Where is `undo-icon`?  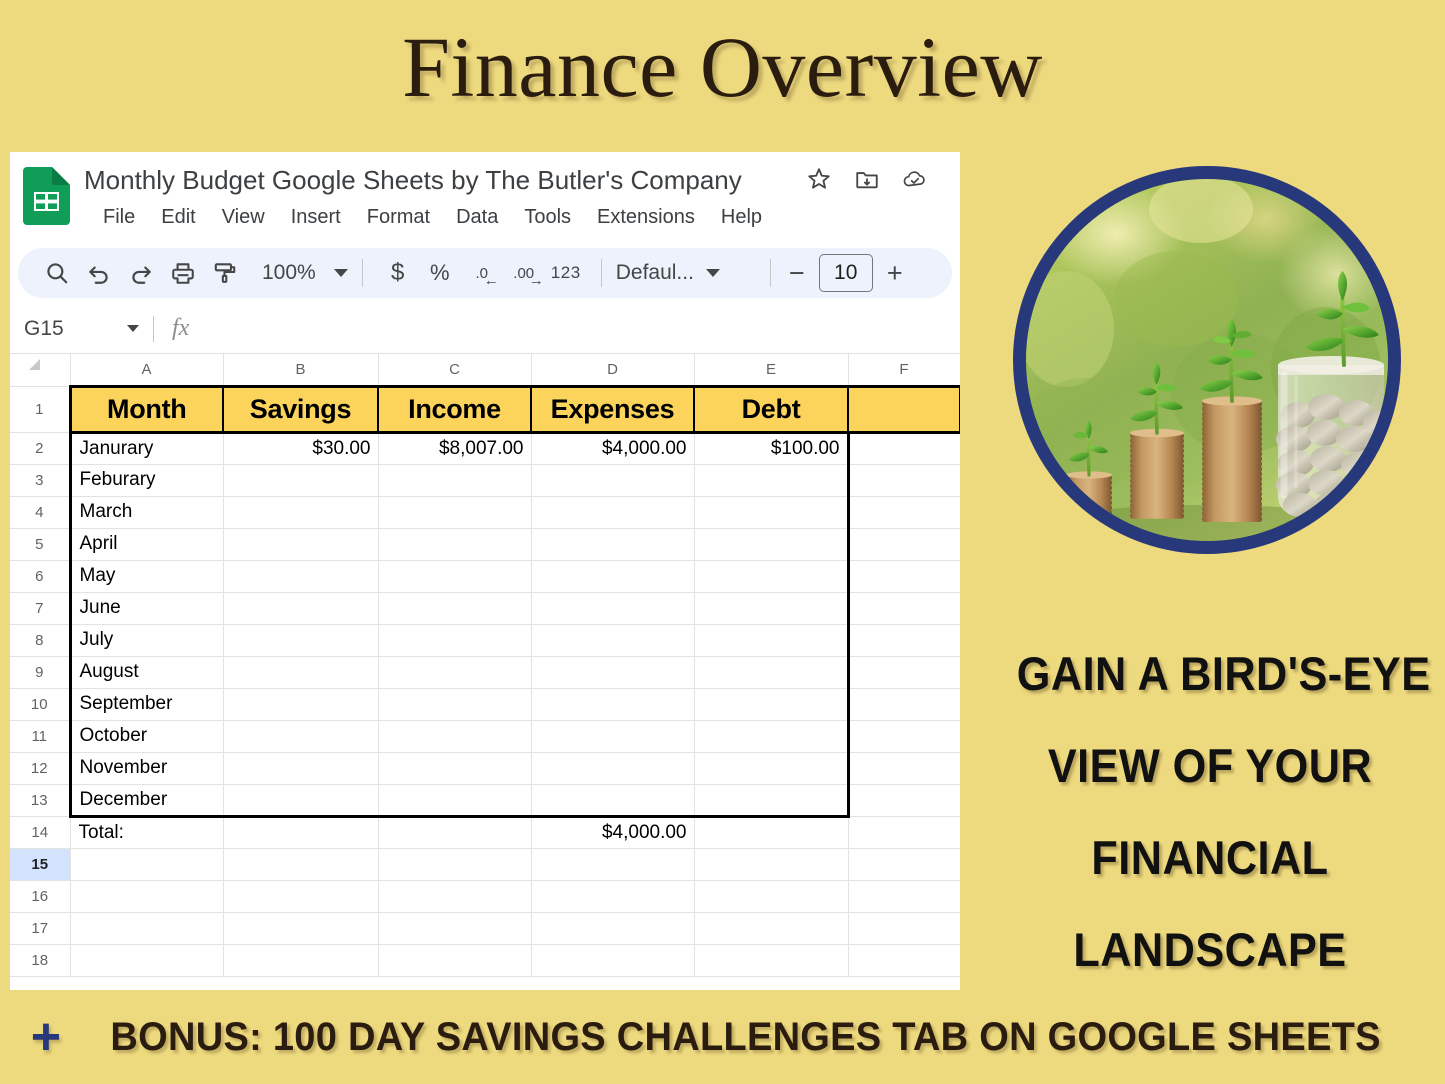 undo-icon is located at coordinates (99, 273).